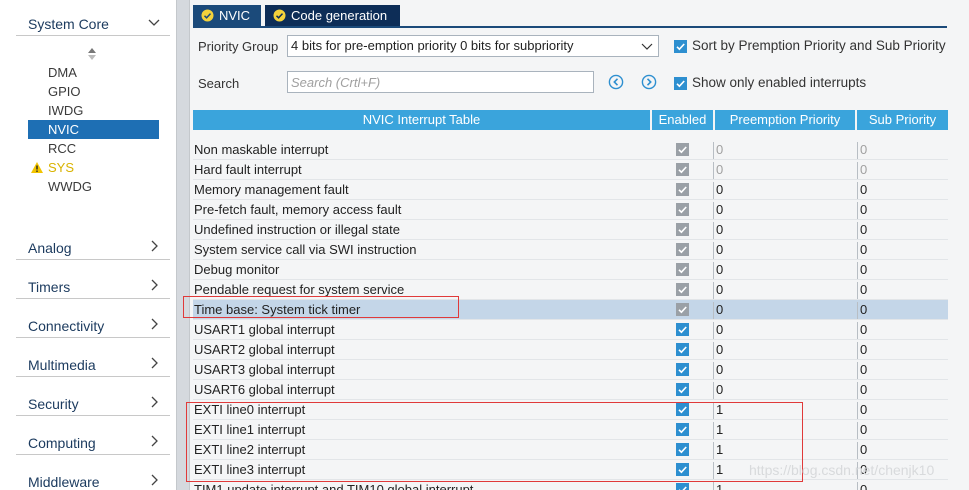 The width and height of the screenshot is (969, 490). I want to click on table-row: Memory management fault 0 0, so click(570, 190).